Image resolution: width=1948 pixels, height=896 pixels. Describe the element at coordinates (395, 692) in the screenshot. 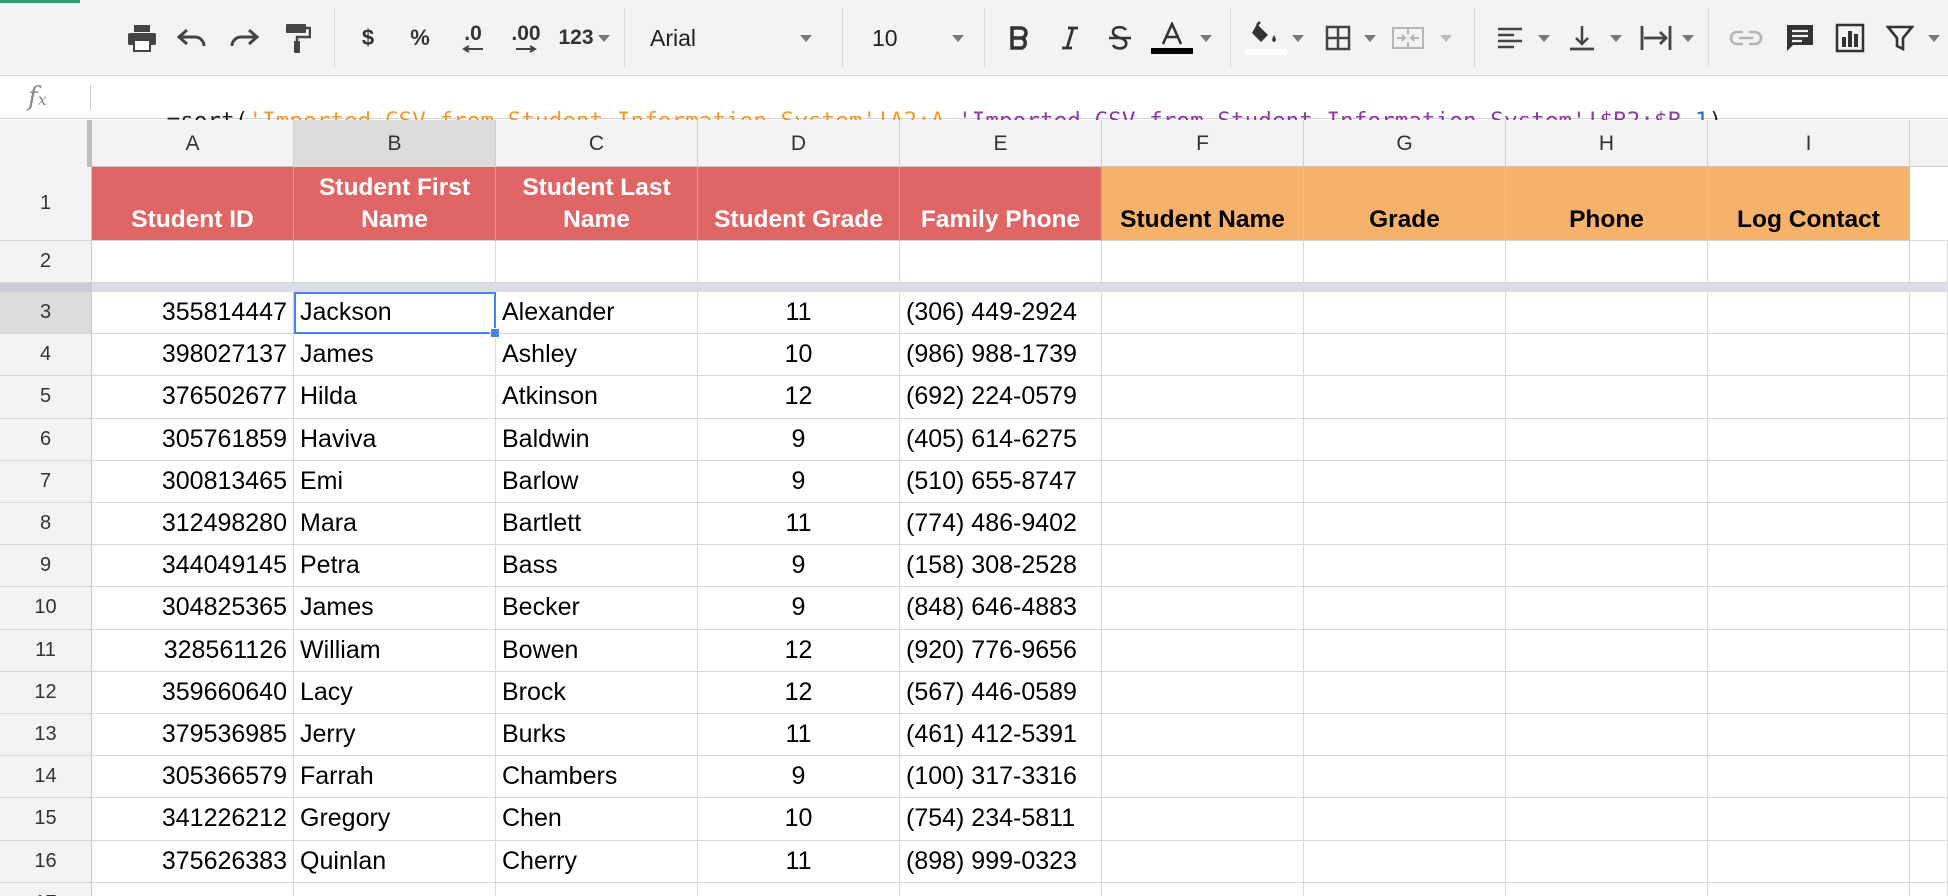

I see `cell-first: Lacy` at that location.